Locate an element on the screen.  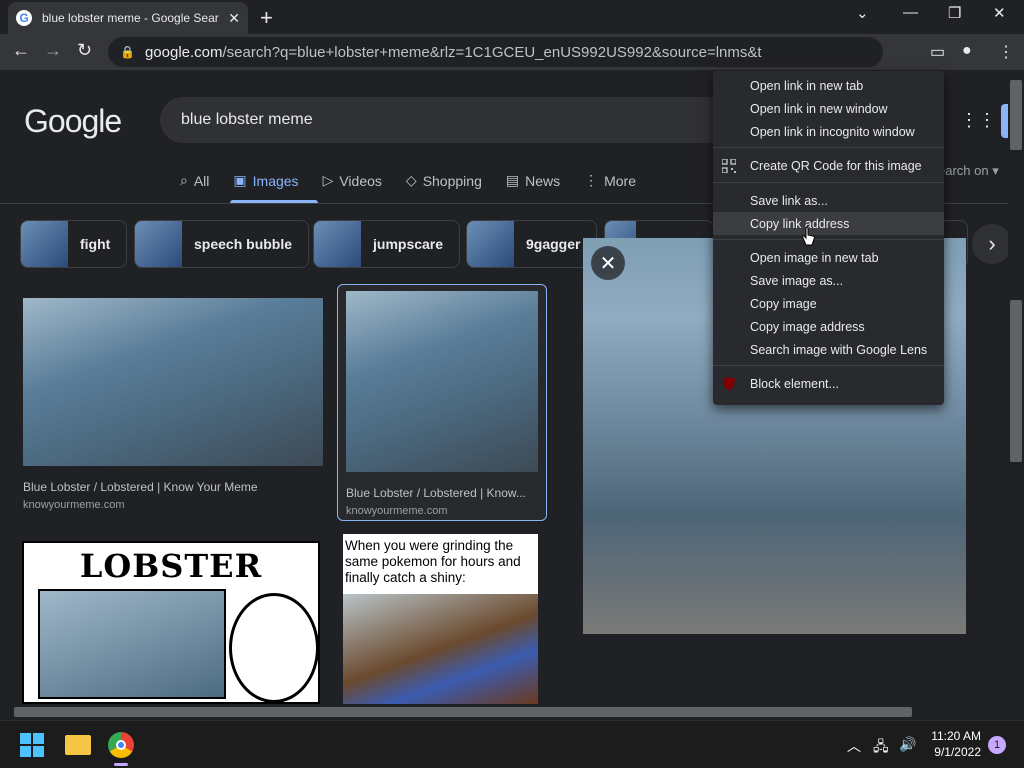
tab-shopping-label: Shopping is located at coordinates (452, 180).